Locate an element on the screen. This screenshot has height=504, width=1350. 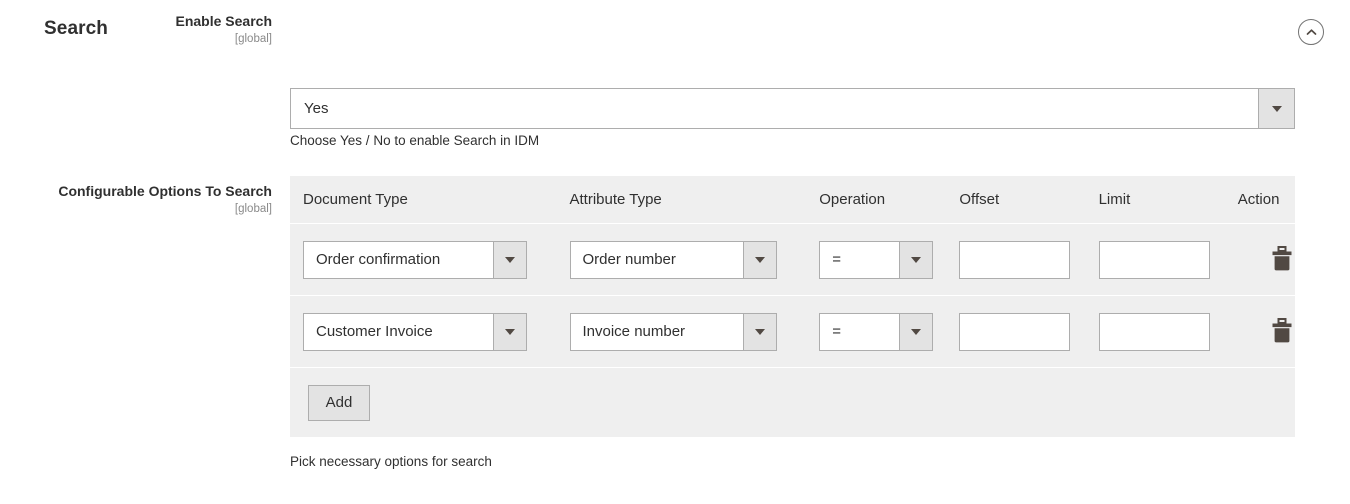
cell-attribute-type: Order number is located at coordinates (694, 259).